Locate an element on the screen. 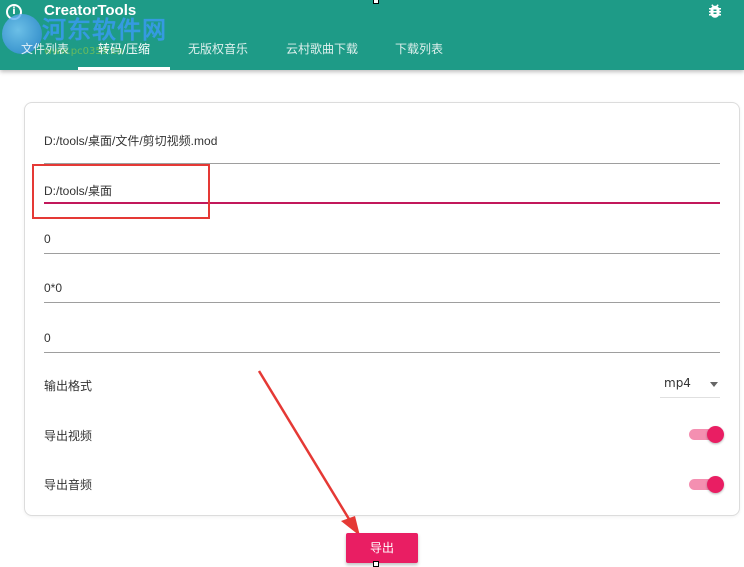  resolution-underline is located at coordinates (382, 302).